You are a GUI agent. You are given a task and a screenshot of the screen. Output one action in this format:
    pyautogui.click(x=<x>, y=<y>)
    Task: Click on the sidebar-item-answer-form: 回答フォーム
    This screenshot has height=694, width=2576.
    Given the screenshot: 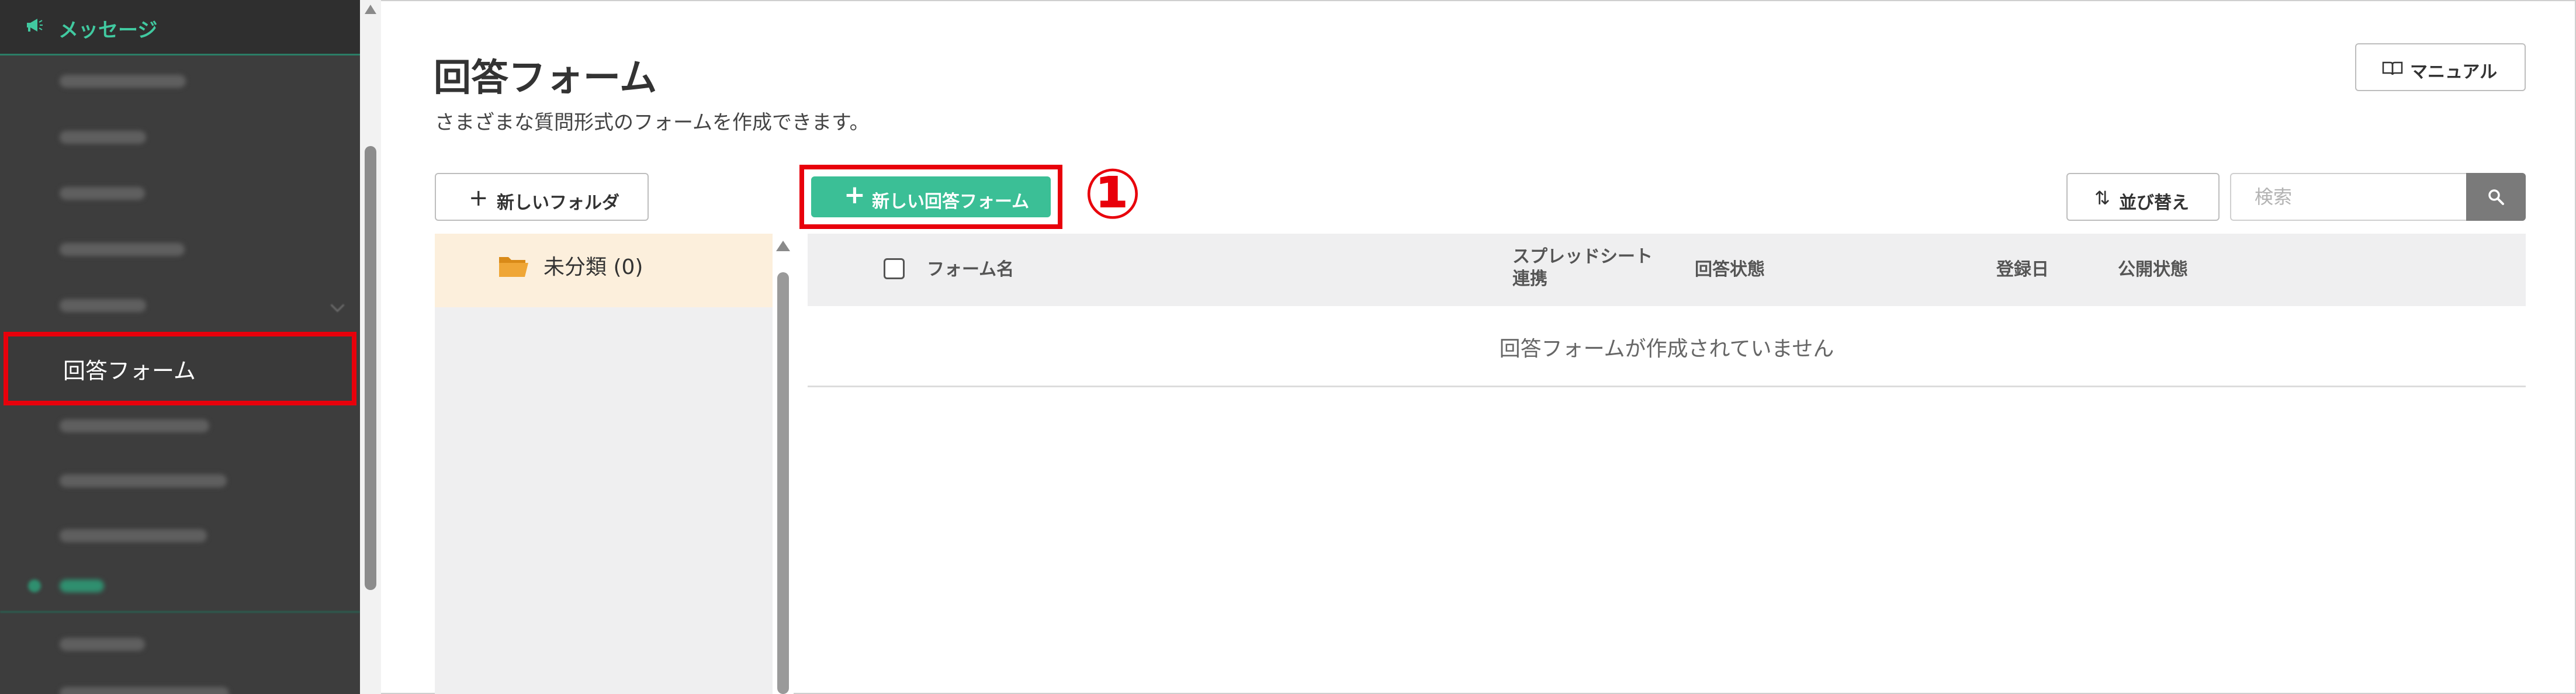 What is the action you would take?
    pyautogui.click(x=180, y=368)
    